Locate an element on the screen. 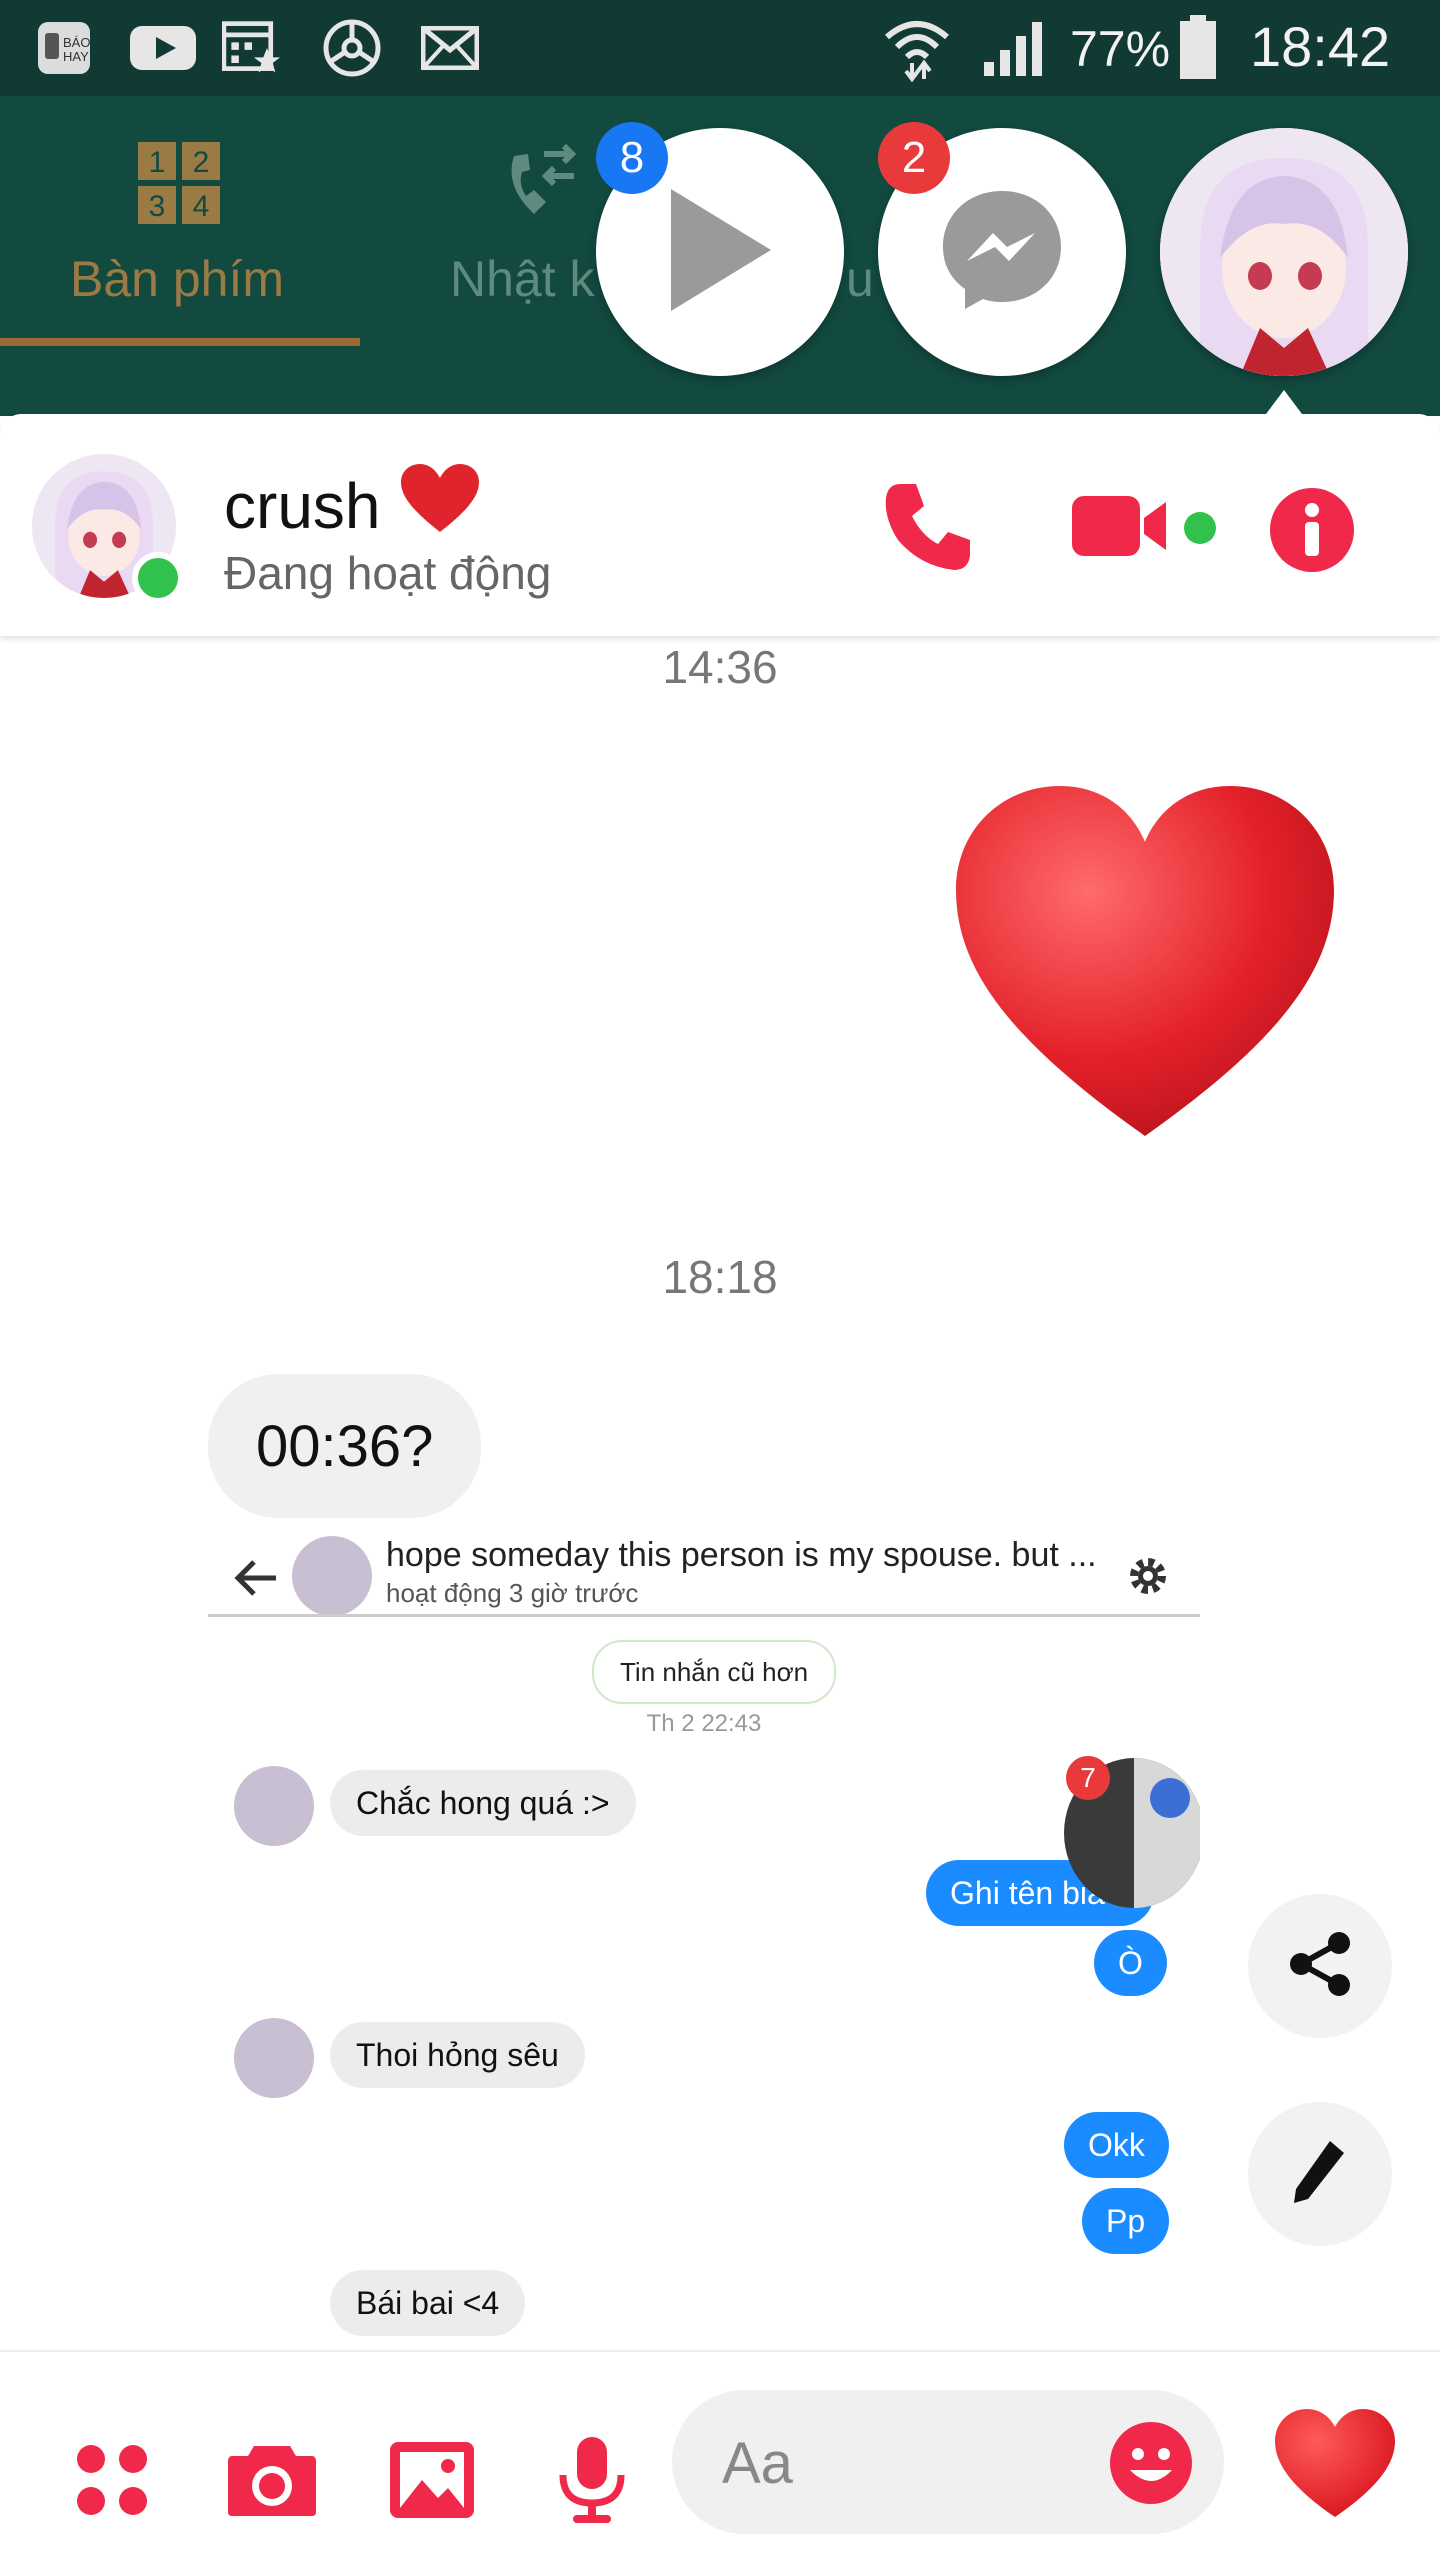 The width and height of the screenshot is (1440, 2562). chat-head-badge: 2 is located at coordinates (914, 158).